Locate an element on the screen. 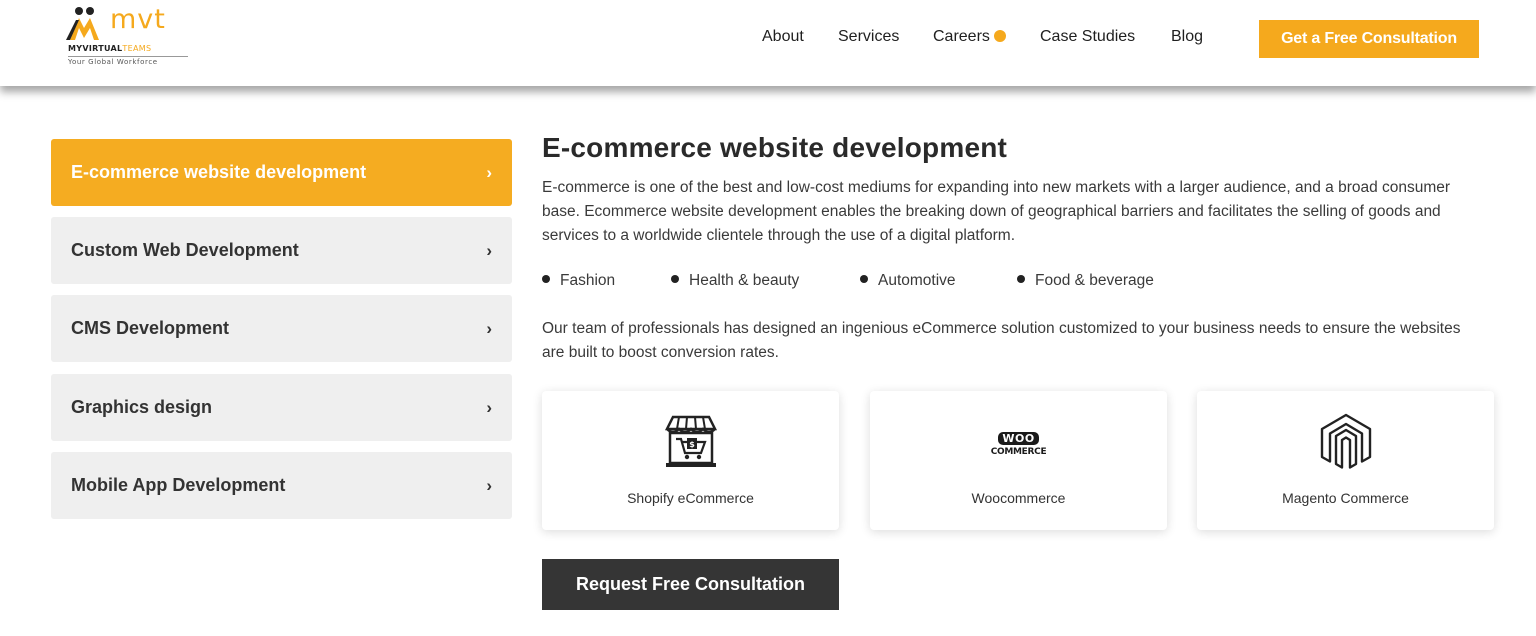 The width and height of the screenshot is (1536, 636). sidebar-item-mobile-app: Mobile App Development › is located at coordinates (281, 485).